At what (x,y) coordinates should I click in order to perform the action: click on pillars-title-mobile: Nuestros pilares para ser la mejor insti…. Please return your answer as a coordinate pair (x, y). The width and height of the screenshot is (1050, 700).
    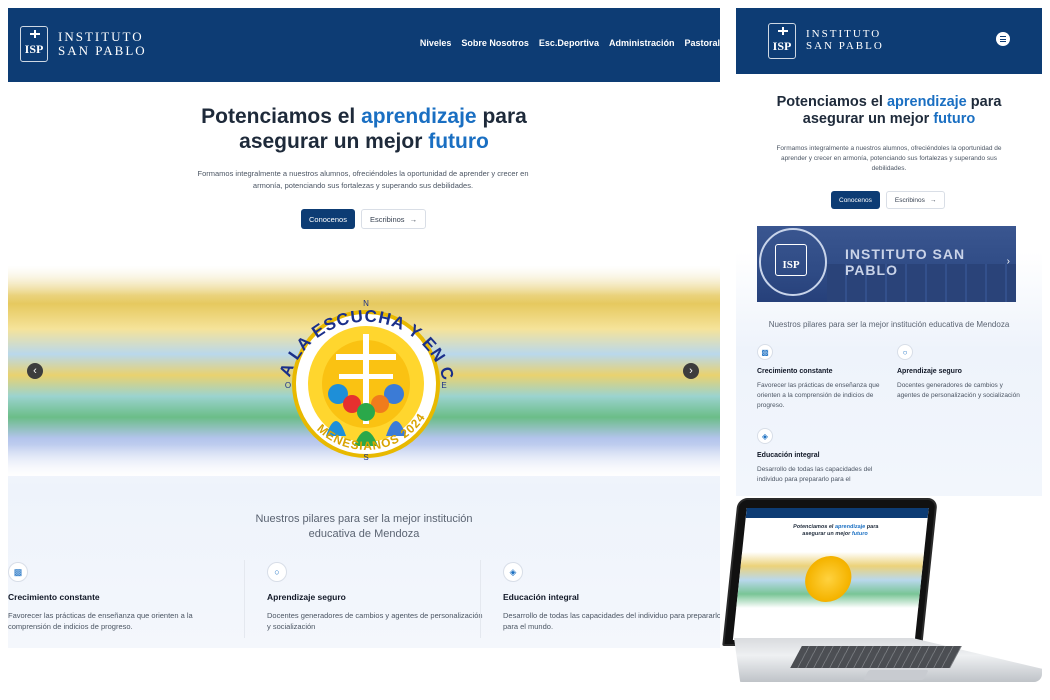
    Looking at the image, I should click on (889, 324).